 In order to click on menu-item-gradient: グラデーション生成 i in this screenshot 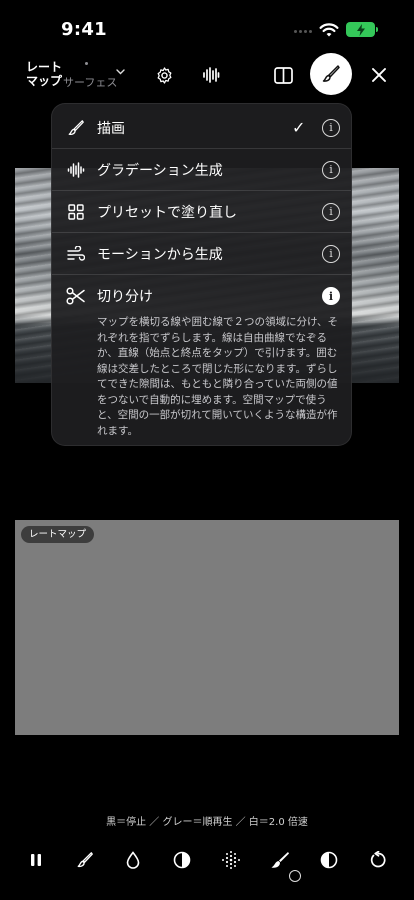, I will do `click(201, 170)`.